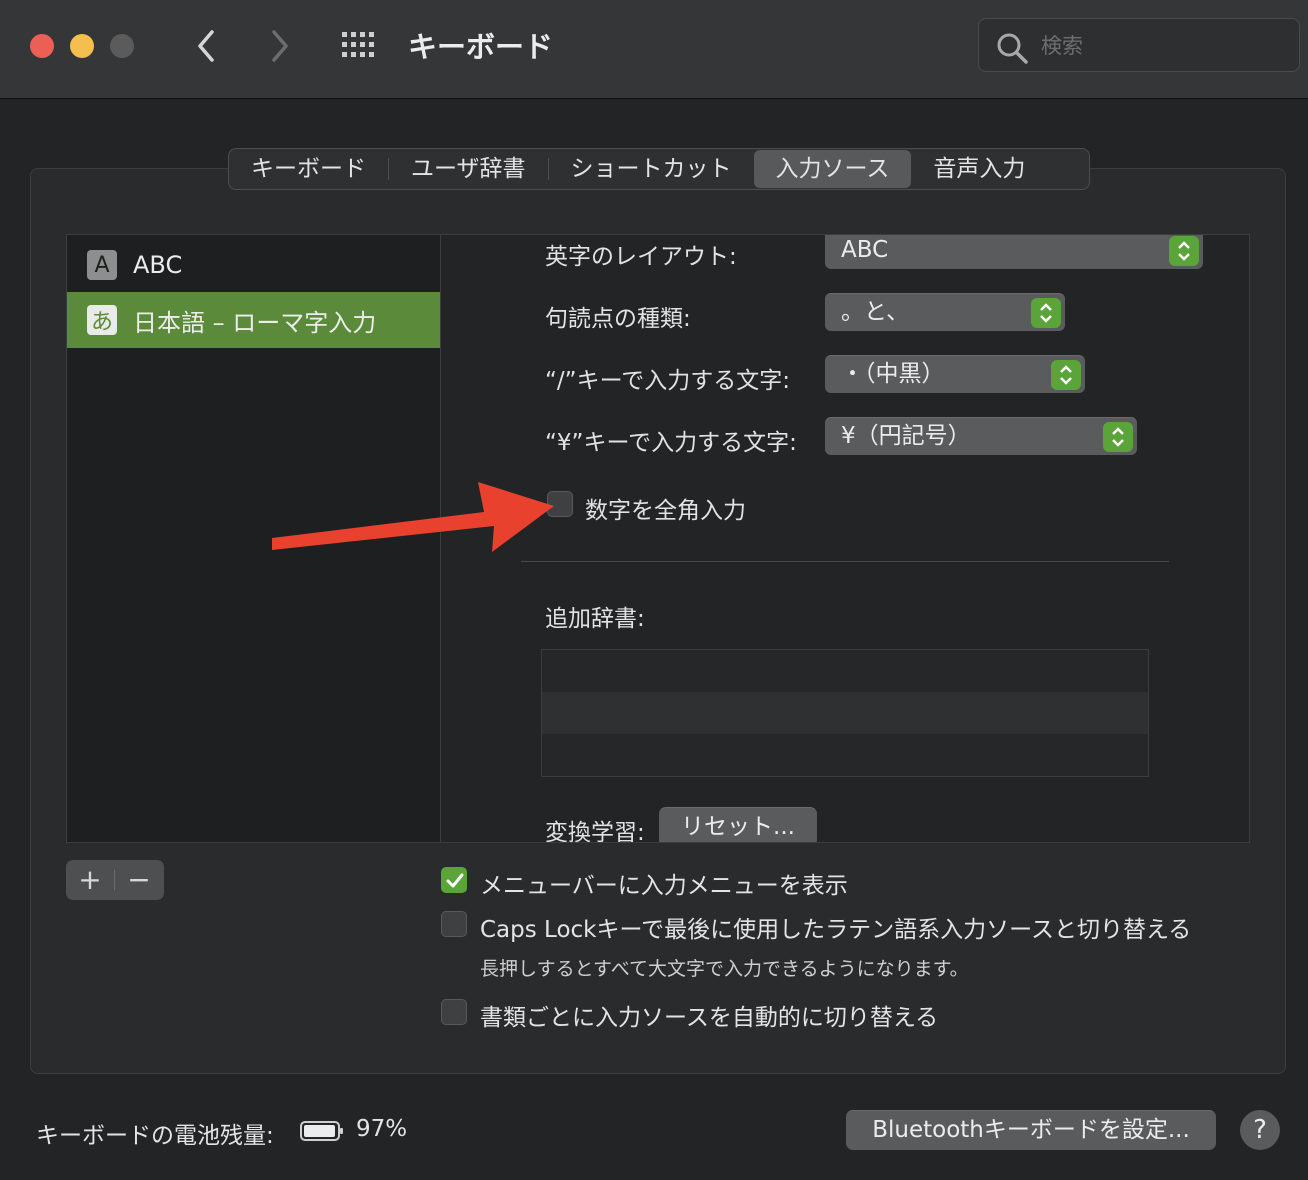 The image size is (1308, 1180). I want to click on tab-dictation: 音声入力, so click(979, 169).